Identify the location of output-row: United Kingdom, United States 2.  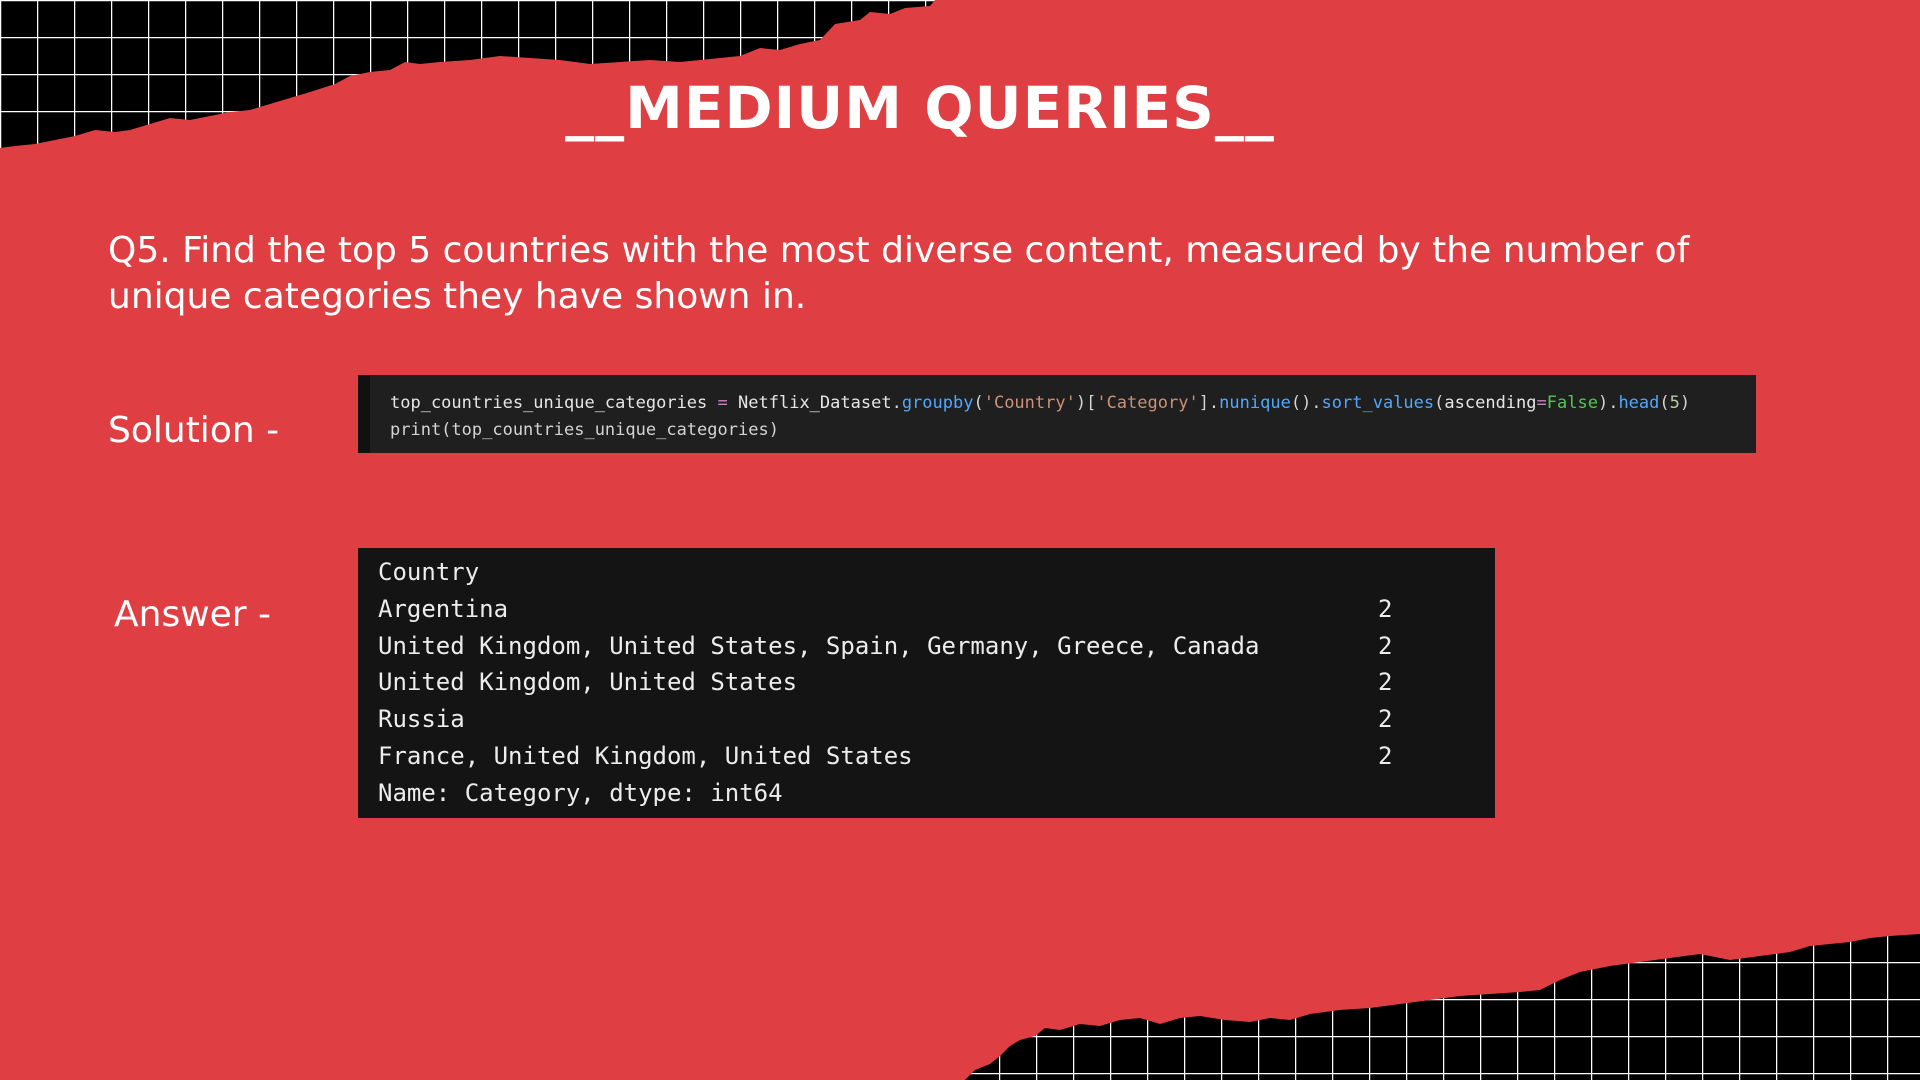
(936, 682).